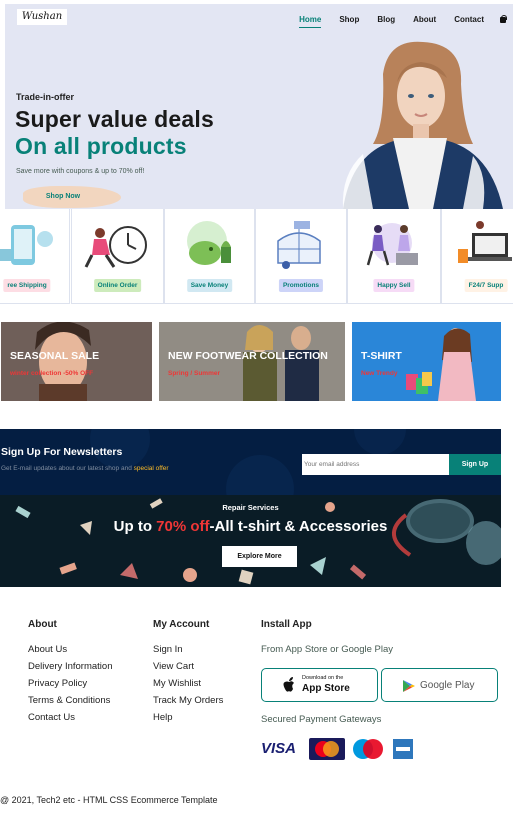 The height and width of the screenshot is (821, 513). Describe the element at coordinates (375, 464) in the screenshot. I see `email-field` at that location.